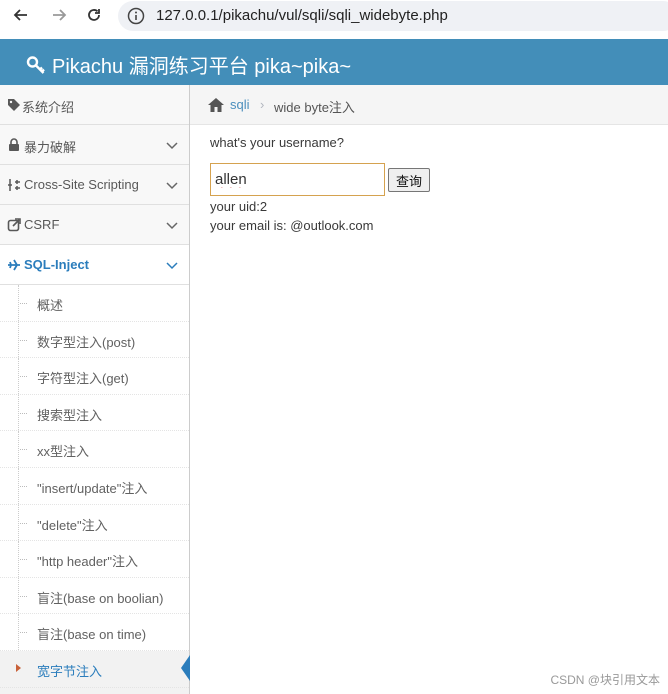  What do you see at coordinates (83, 379) in the screenshot?
I see `submenu-item-label: 字符型注入(get)` at bounding box center [83, 379].